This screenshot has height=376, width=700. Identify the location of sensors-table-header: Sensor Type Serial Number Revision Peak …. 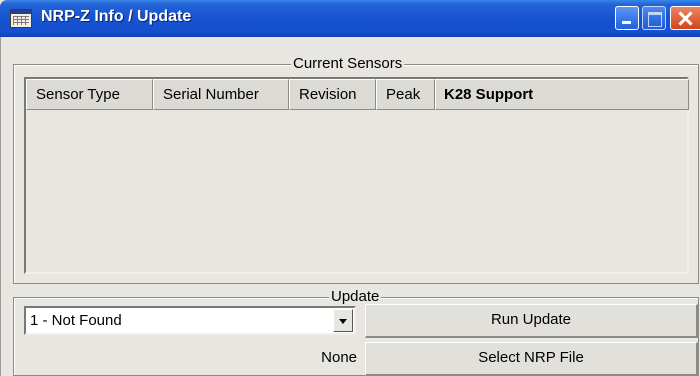
(357, 94).